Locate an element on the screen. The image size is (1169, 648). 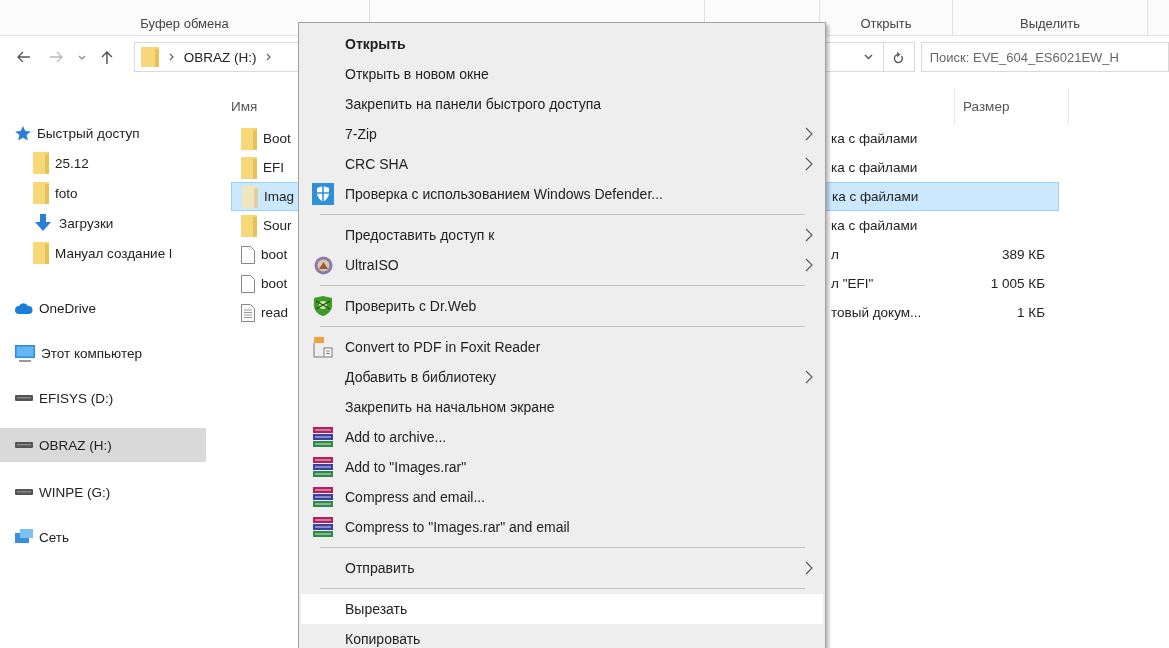
ribbon-group-label: Открыть is located at coordinates (886, 23).